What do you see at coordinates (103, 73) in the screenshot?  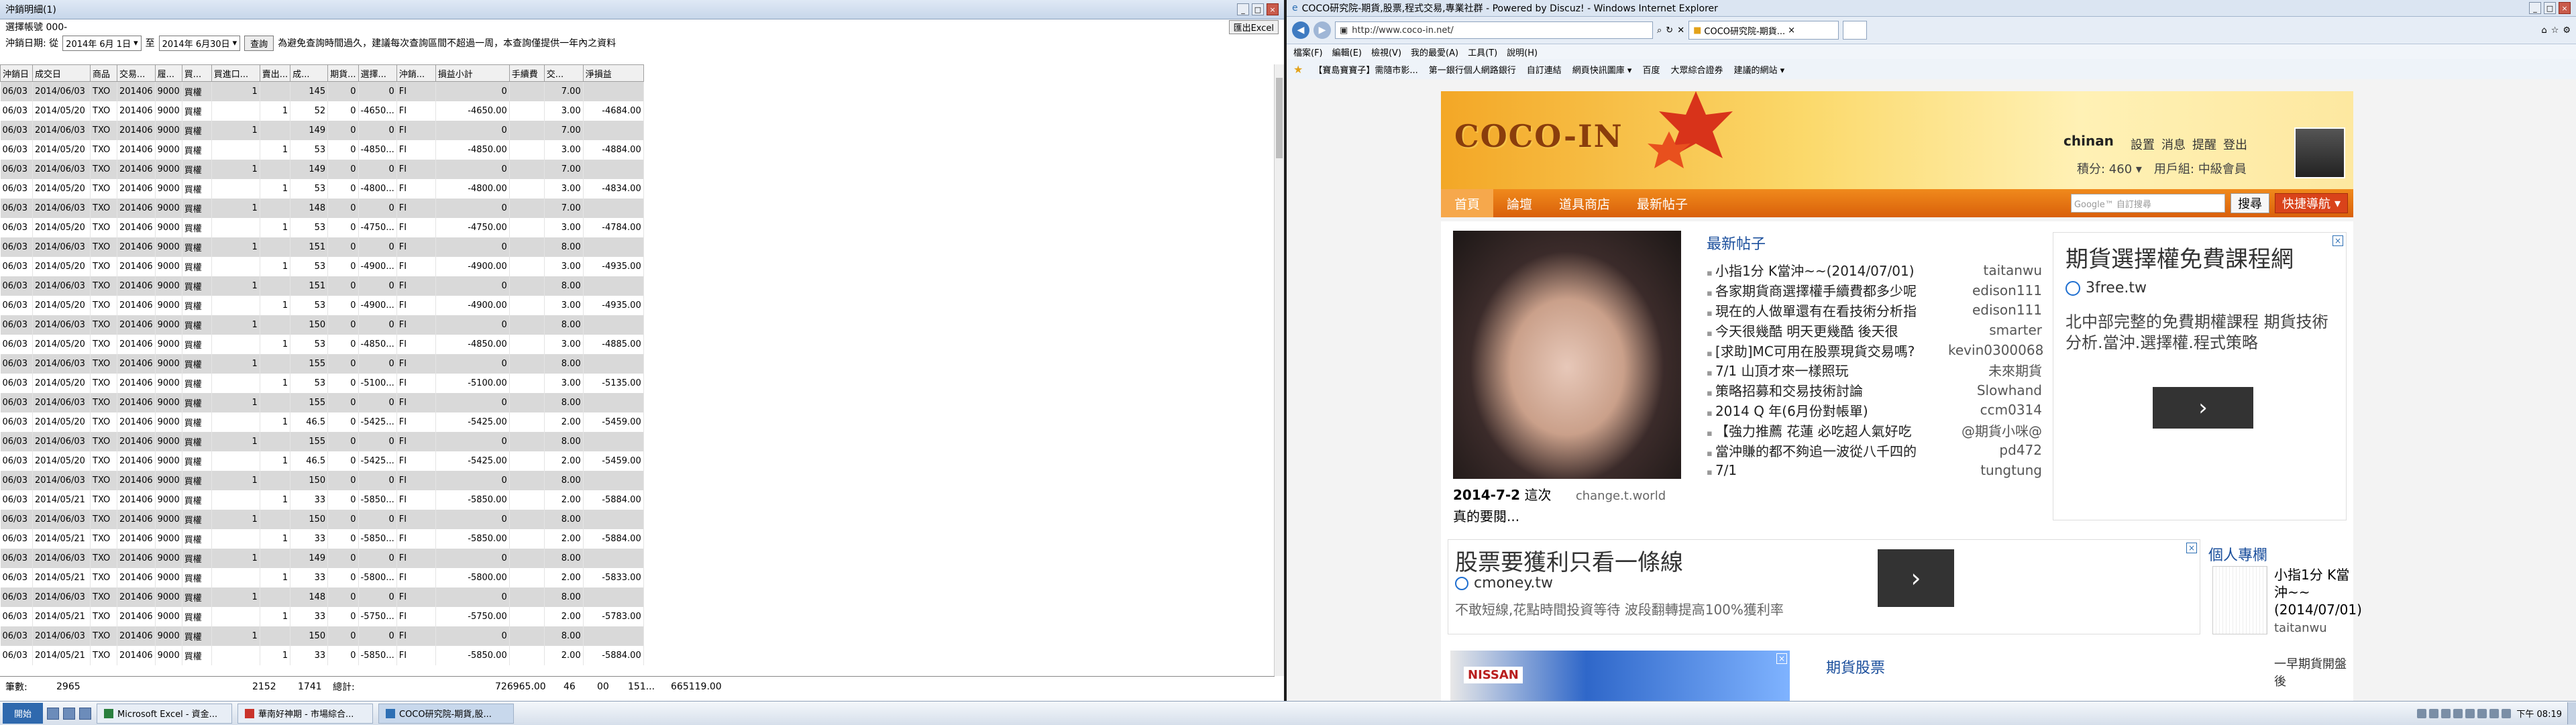 I see `column-header: 商品` at bounding box center [103, 73].